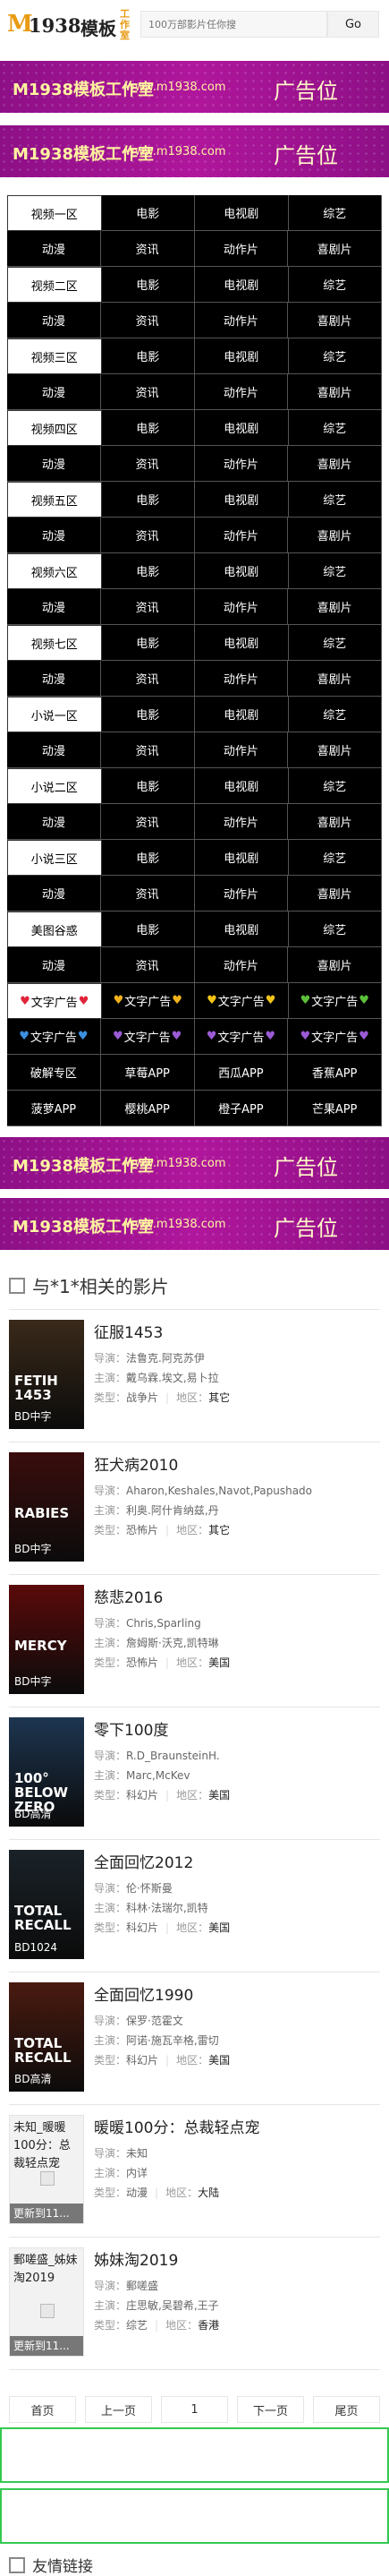  I want to click on nav-link: 小说一区, so click(54, 715).